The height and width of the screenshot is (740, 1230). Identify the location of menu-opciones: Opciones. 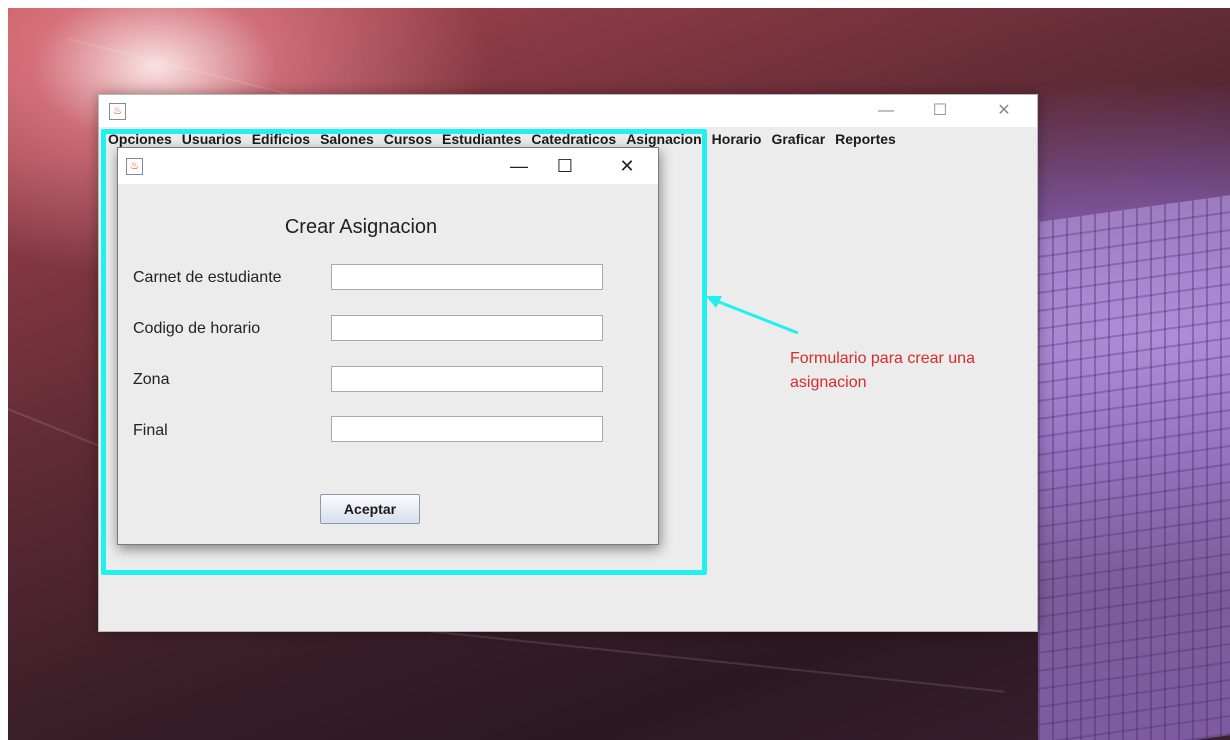
(140, 139).